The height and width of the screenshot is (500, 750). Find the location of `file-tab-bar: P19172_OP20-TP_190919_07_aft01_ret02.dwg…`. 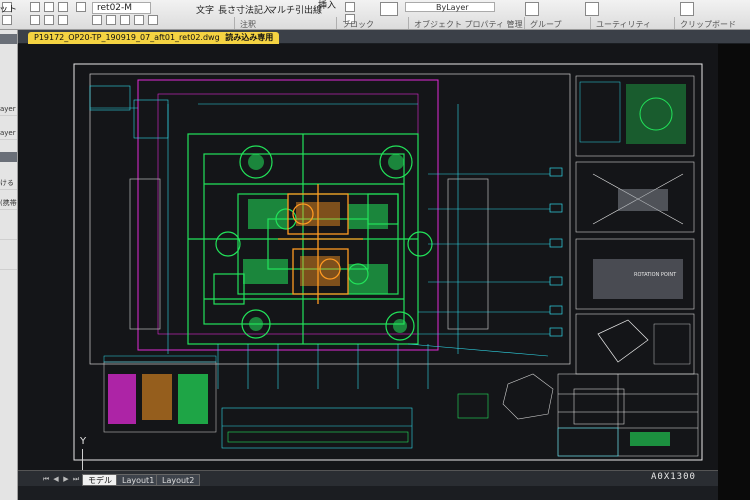

file-tab-bar: P19172_OP20-TP_190919_07_aft01_ret02.dwg… is located at coordinates (384, 37).